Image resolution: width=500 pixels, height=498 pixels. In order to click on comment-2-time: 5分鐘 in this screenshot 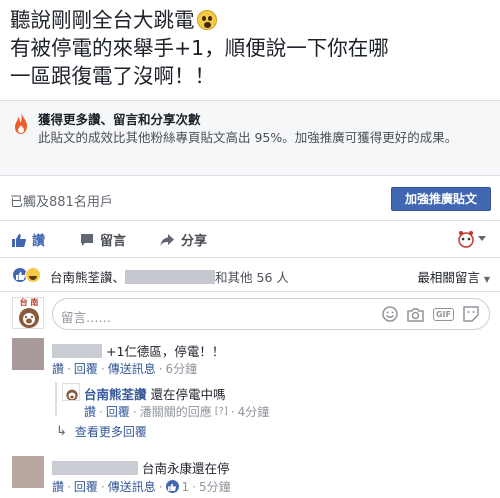, I will do `click(215, 486)`.